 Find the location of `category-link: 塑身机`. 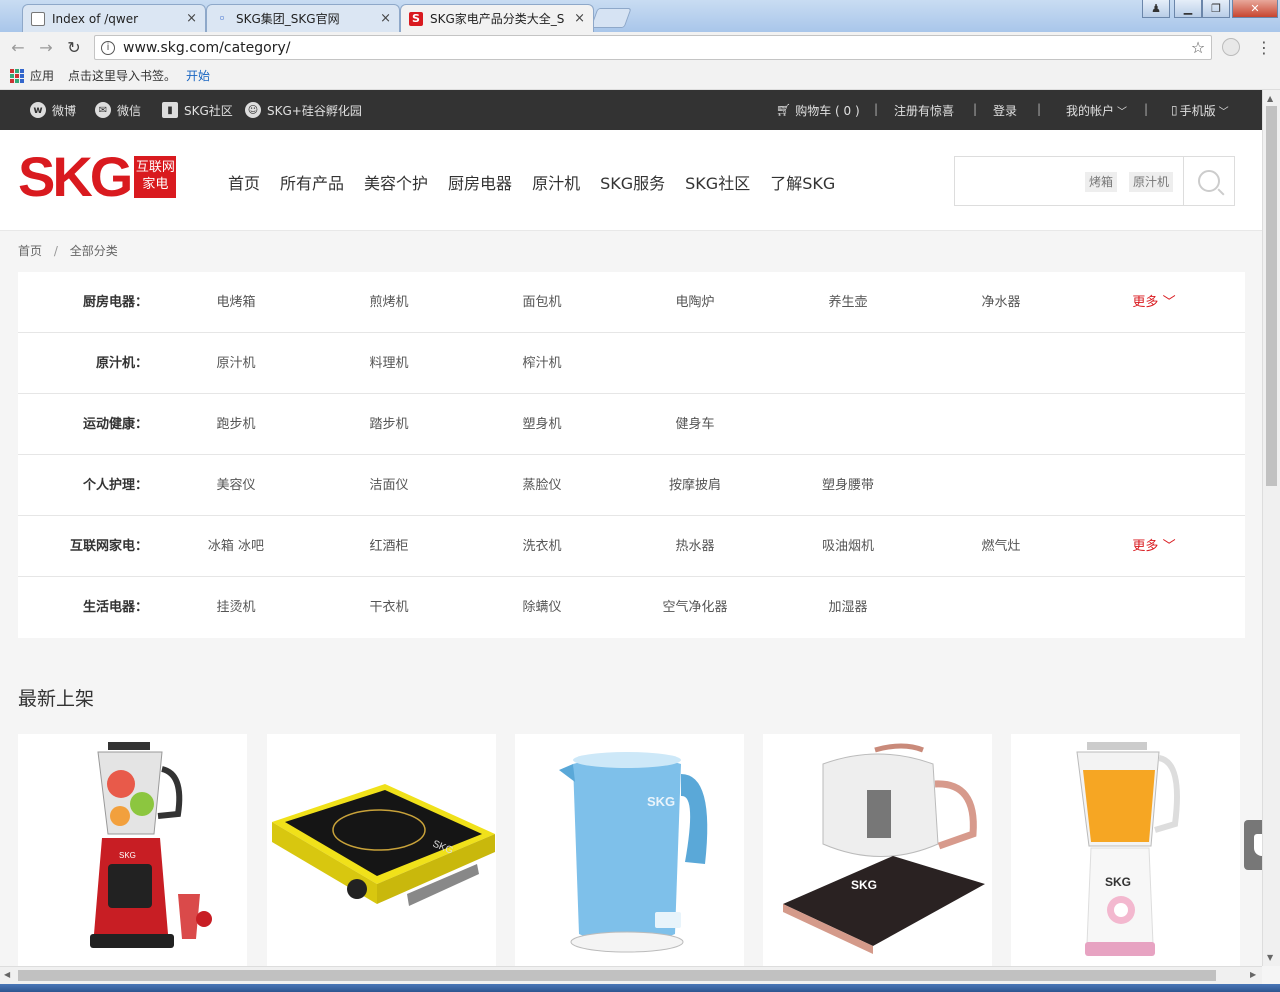

category-link: 塑身机 is located at coordinates (542, 424).